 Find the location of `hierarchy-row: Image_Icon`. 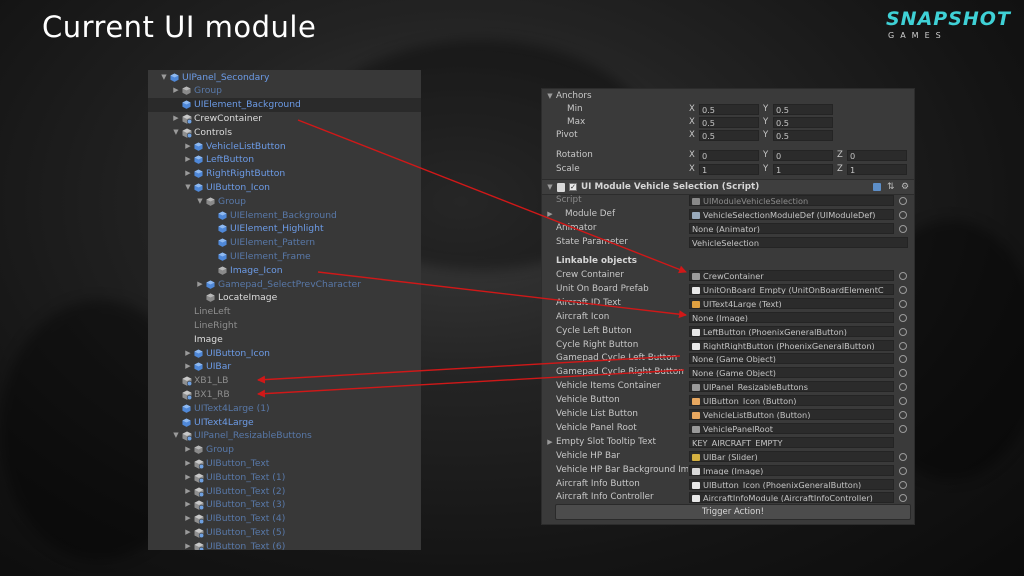

hierarchy-row: Image_Icon is located at coordinates (284, 271).